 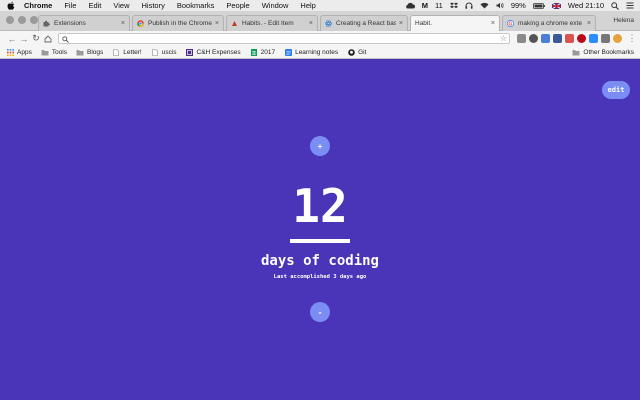 I want to click on menu-bookmarks: Bookmarks, so click(x=196, y=5).